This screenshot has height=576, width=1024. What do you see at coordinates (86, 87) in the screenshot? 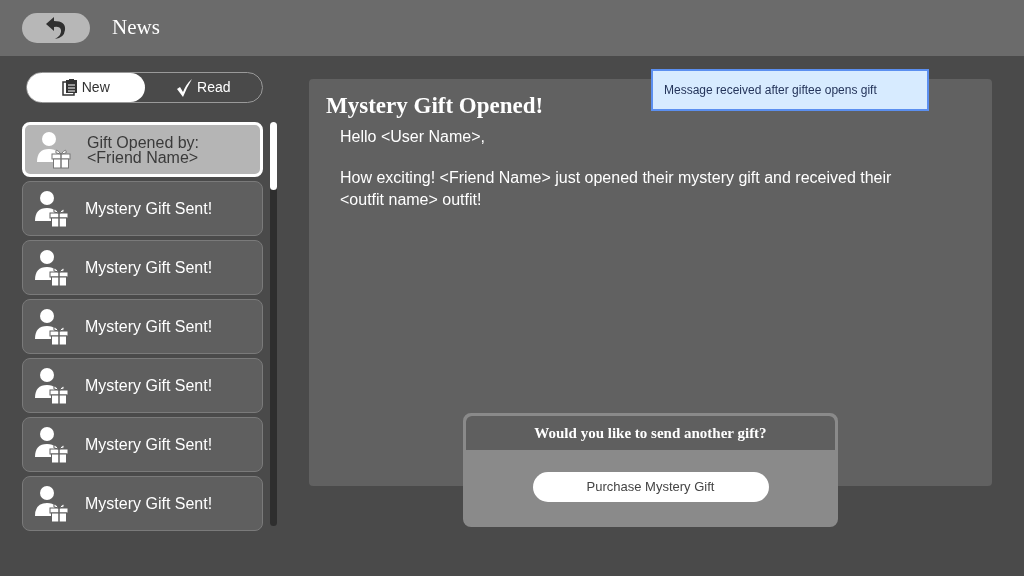
I see `filter-tab: New` at bounding box center [86, 87].